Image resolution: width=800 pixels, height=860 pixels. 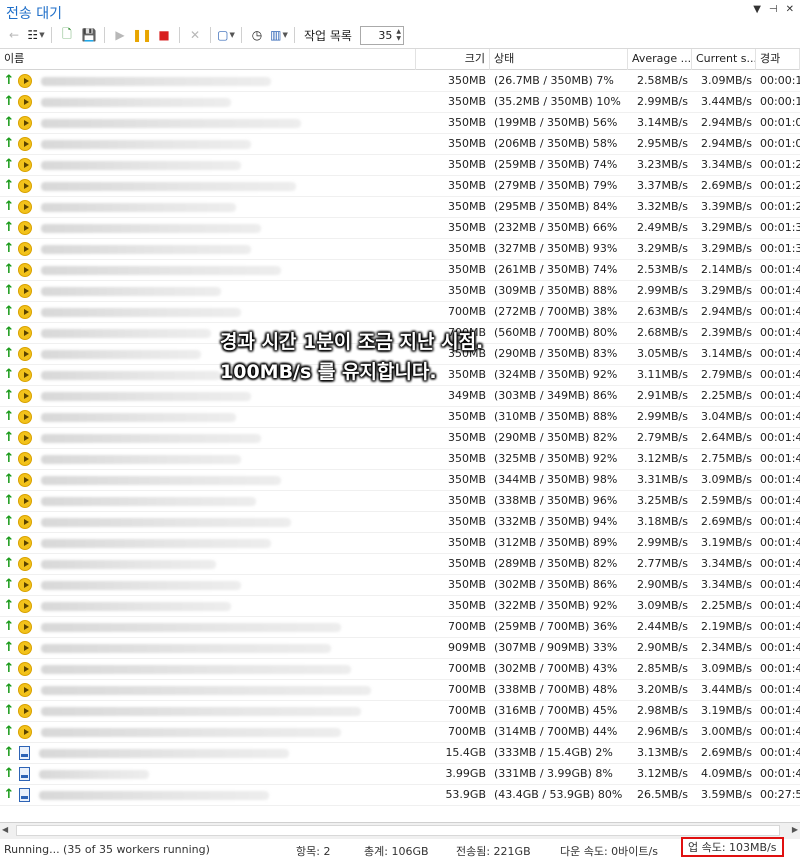 What do you see at coordinates (790, 9) in the screenshot?
I see `close-icon: ✕` at bounding box center [790, 9].